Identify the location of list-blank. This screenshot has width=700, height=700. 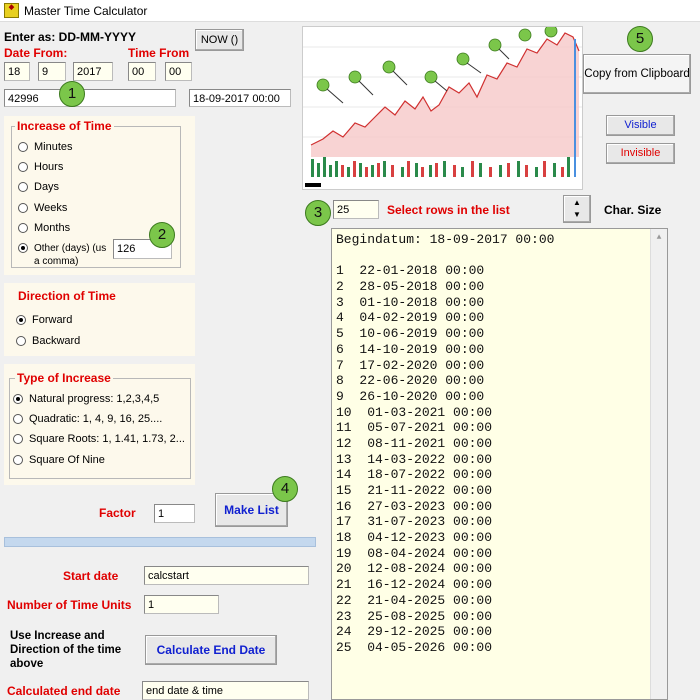
(491, 256).